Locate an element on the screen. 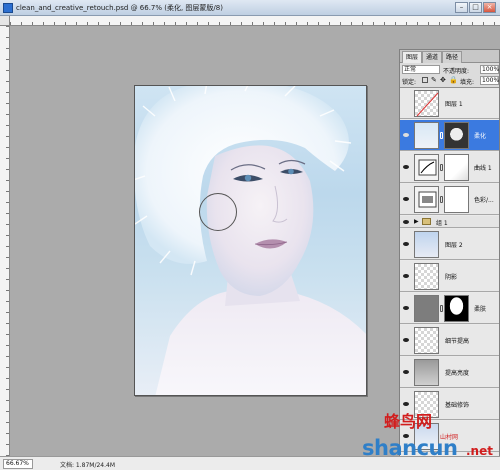 Image resolution: width=500 pixels, height=470 pixels. layer-name: 柔肤 is located at coordinates (480, 309).